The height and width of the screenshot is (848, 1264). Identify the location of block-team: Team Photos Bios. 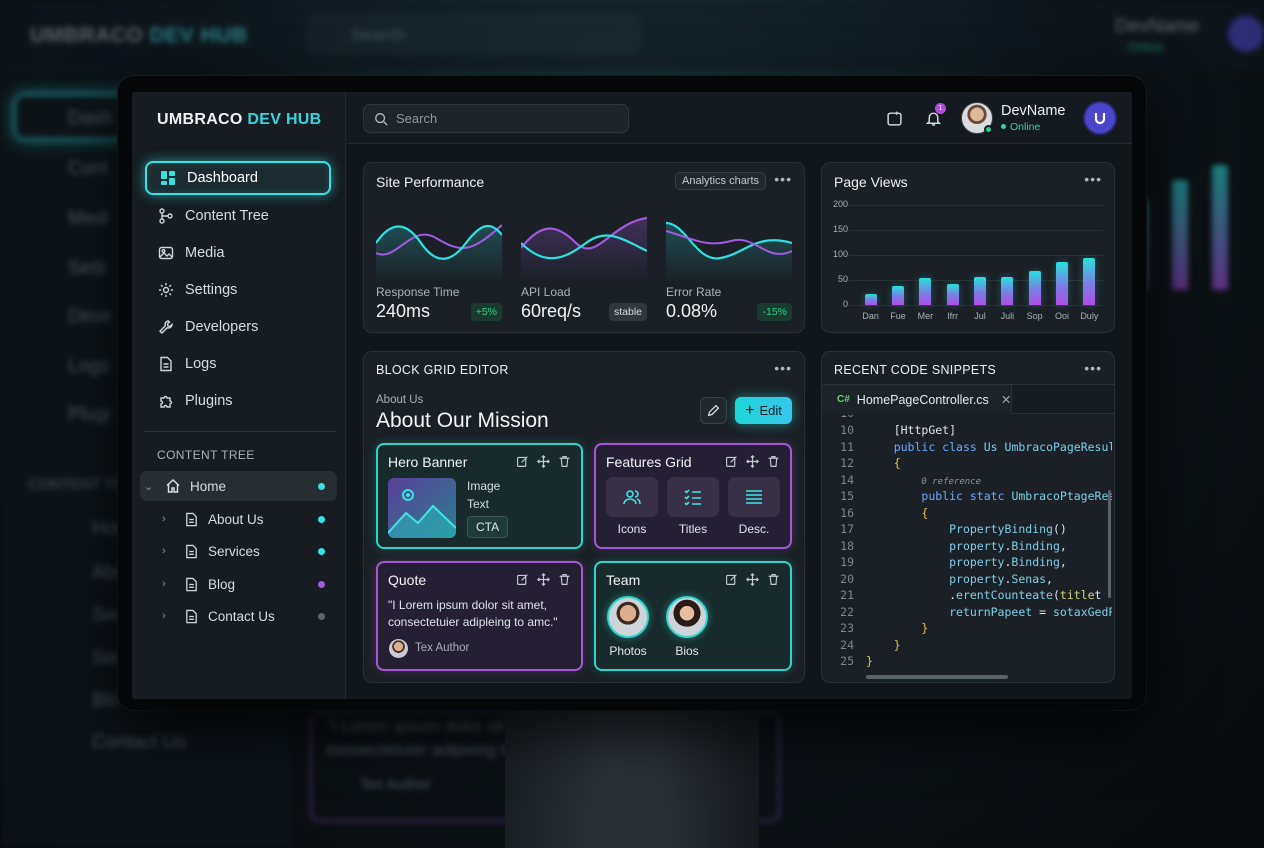
(693, 616).